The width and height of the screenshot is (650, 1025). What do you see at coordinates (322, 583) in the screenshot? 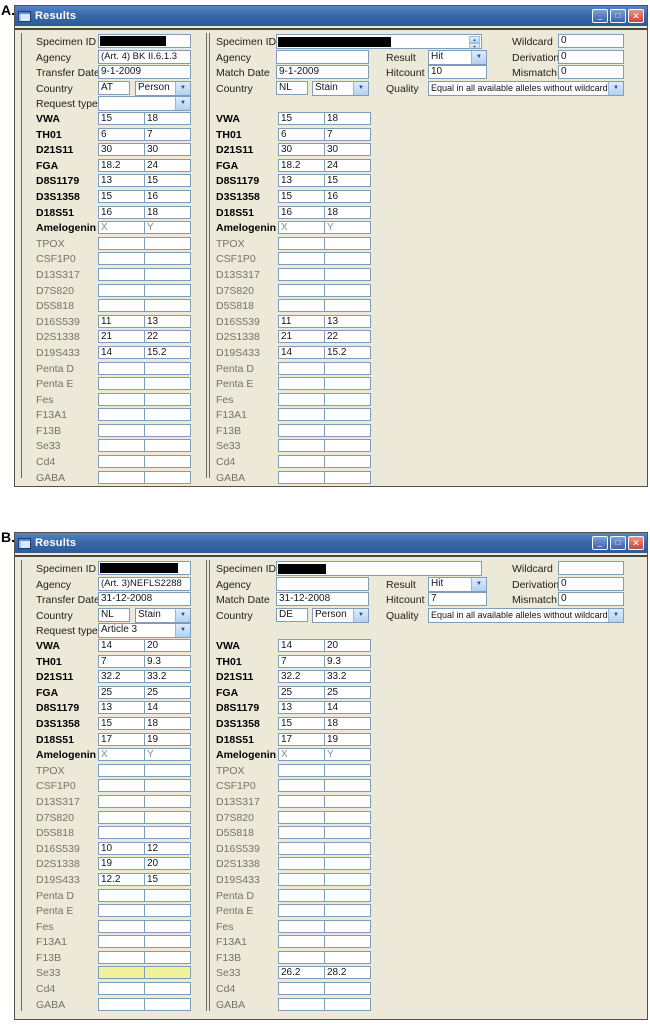
I see `agency-field` at bounding box center [322, 583].